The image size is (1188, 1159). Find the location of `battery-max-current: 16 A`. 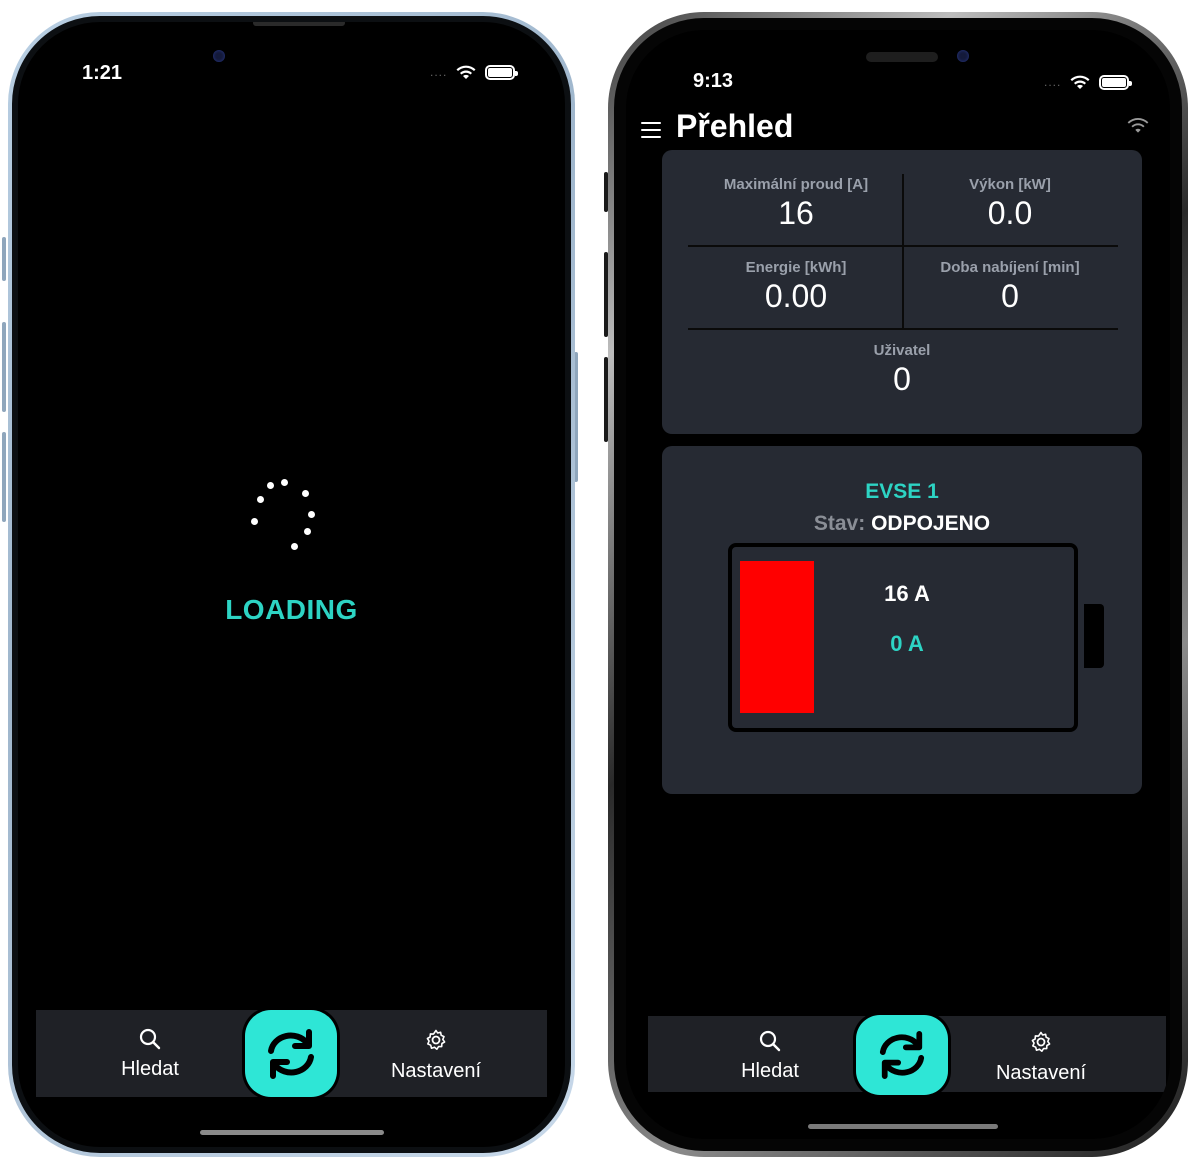

battery-max-current: 16 A is located at coordinates (907, 593).